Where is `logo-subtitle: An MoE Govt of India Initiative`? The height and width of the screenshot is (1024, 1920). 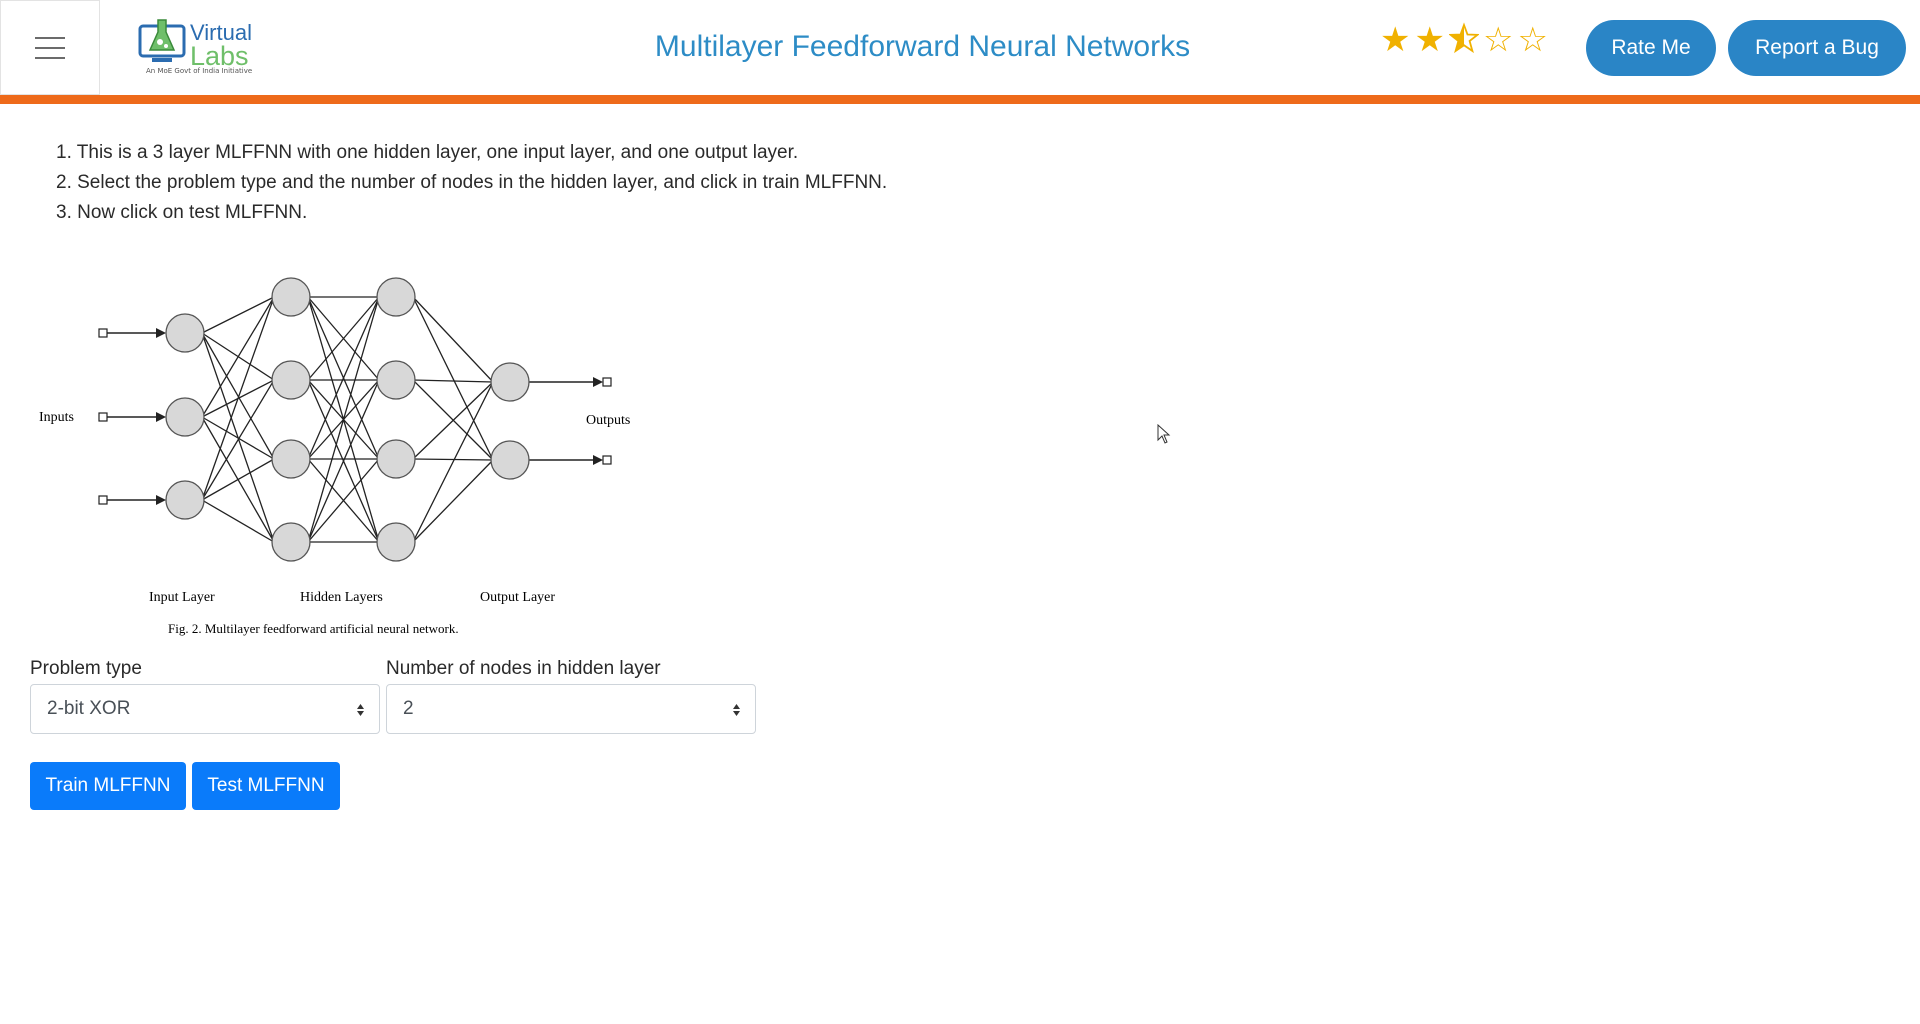
logo-subtitle: An MoE Govt of India Initiative is located at coordinates (199, 71).